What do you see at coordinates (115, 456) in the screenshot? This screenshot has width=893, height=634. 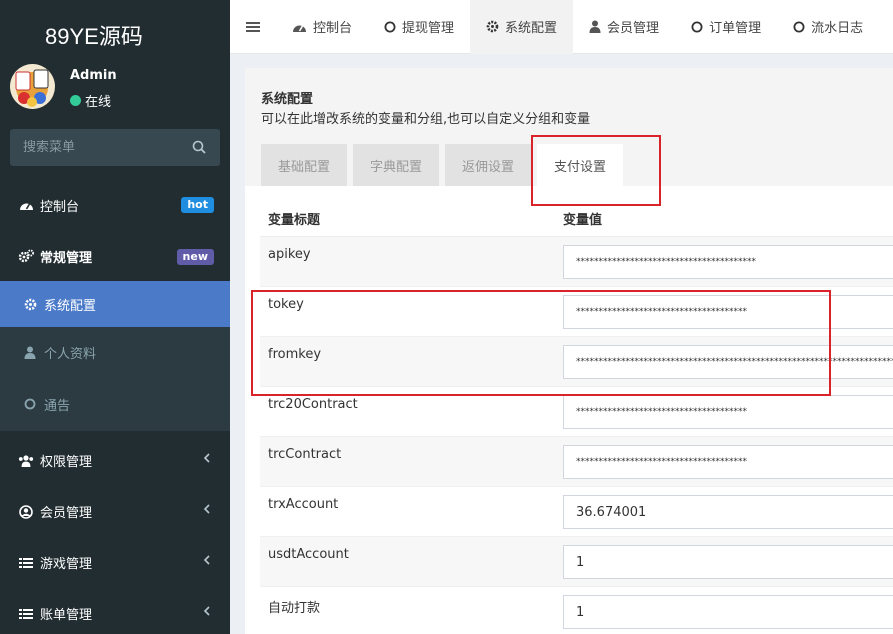 I see `sidebar-item-permissions: 权限管理` at bounding box center [115, 456].